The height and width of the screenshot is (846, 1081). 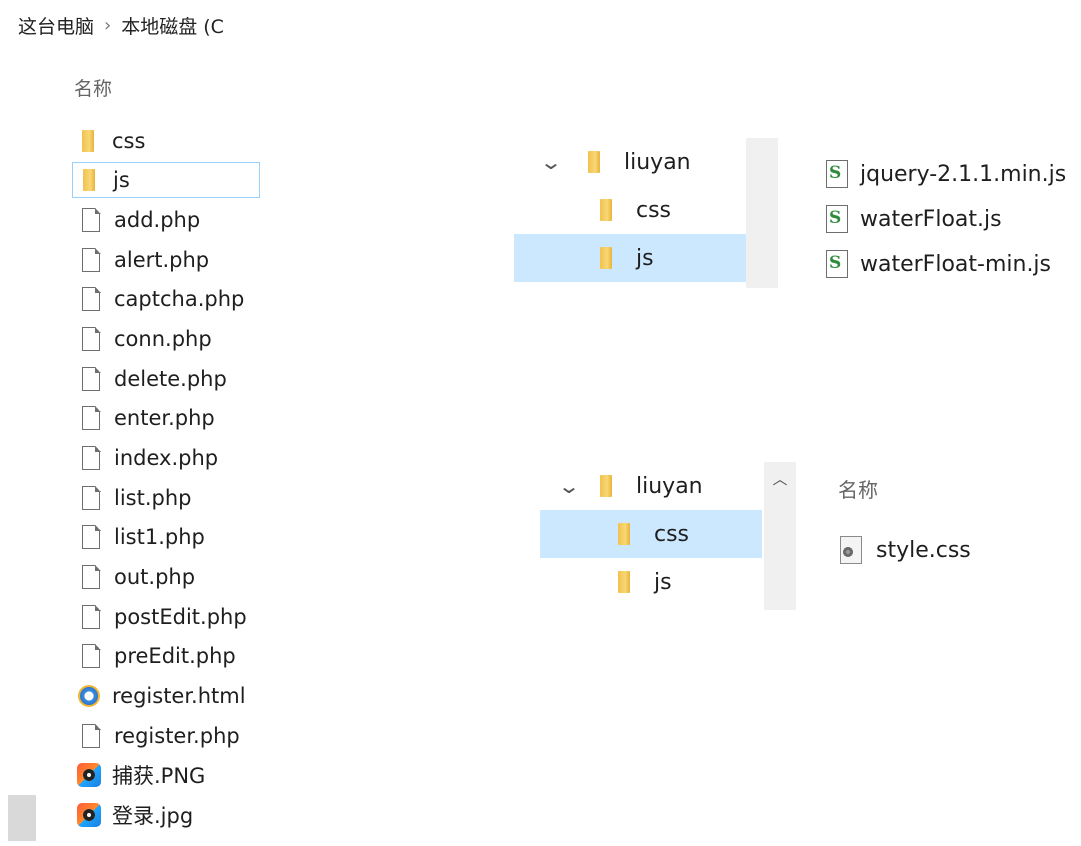 I want to click on file-list-css: style.css, so click(x=960, y=550).